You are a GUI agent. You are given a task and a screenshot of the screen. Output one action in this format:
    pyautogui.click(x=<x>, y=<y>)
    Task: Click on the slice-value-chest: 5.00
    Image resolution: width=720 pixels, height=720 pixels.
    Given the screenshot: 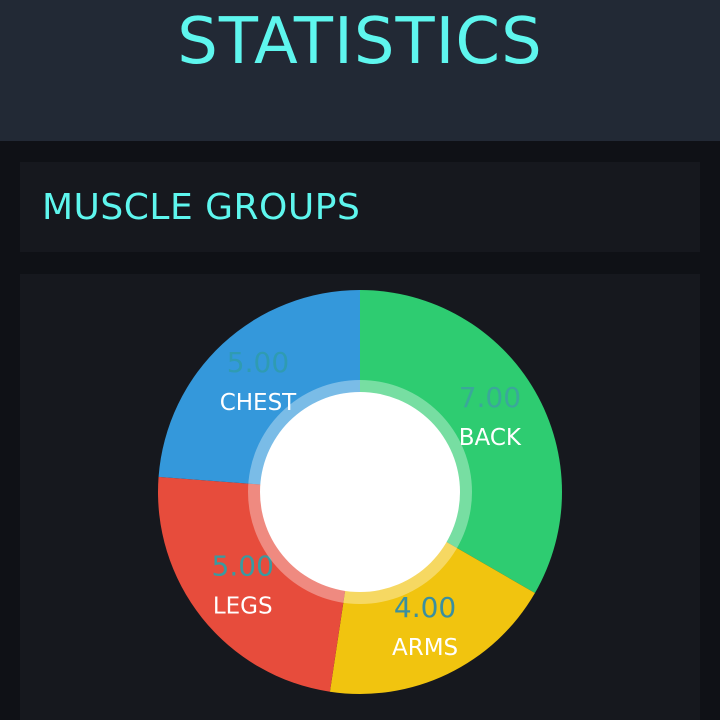 What is the action you would take?
    pyautogui.click(x=258, y=362)
    